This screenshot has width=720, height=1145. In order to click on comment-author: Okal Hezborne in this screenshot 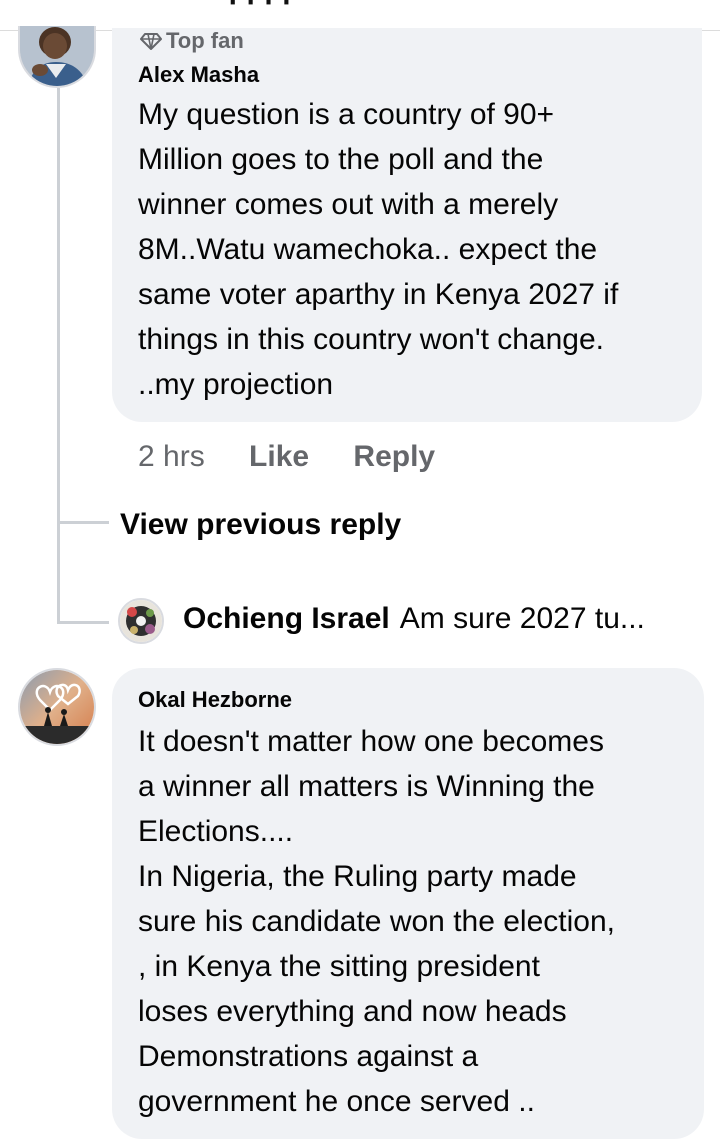, I will do `click(215, 700)`.